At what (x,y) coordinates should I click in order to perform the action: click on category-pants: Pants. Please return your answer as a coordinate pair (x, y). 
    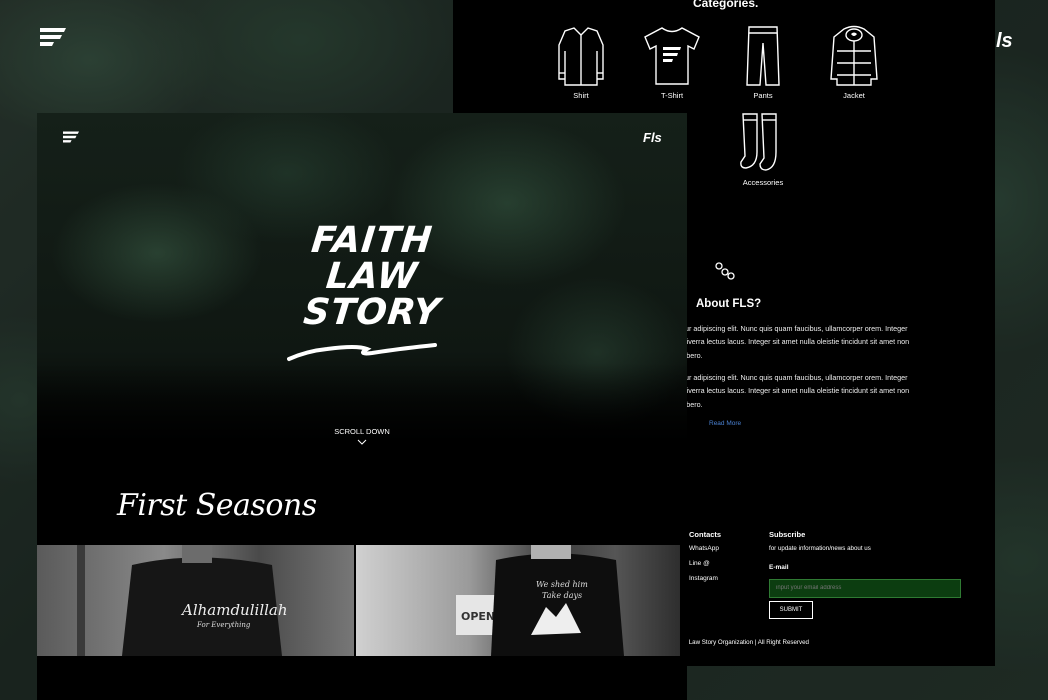
    Looking at the image, I should click on (763, 62).